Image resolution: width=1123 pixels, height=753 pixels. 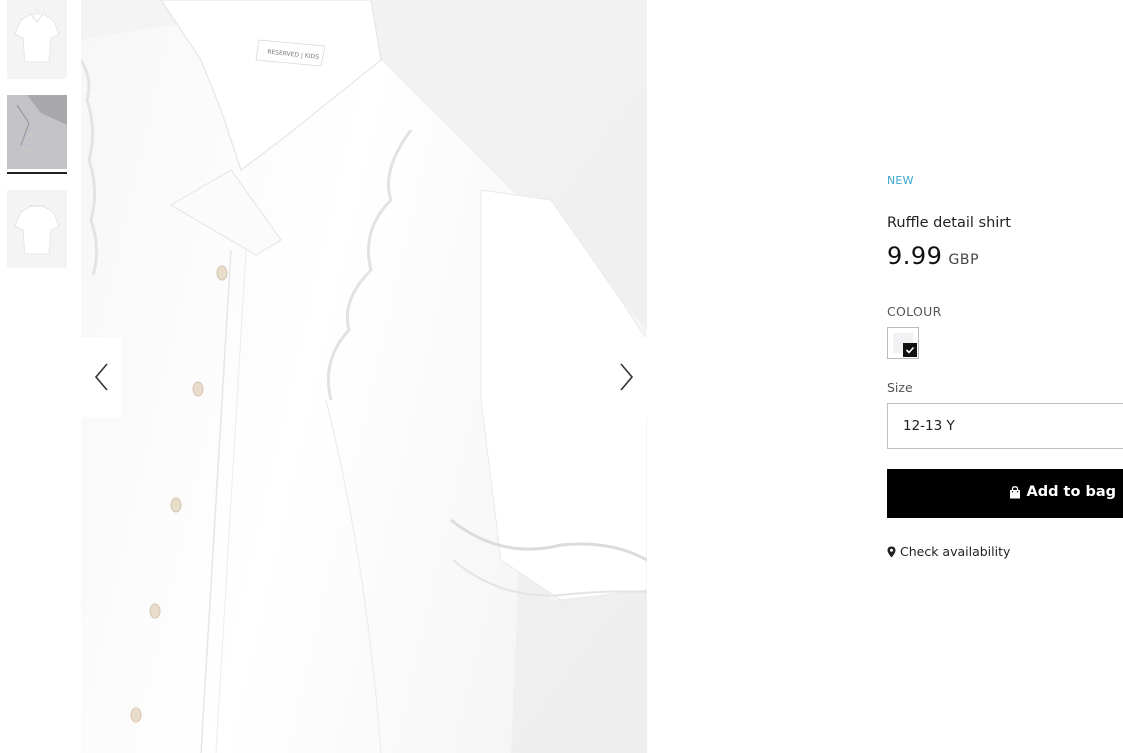 What do you see at coordinates (955, 551) in the screenshot?
I see `check-availability-label: Check availability` at bounding box center [955, 551].